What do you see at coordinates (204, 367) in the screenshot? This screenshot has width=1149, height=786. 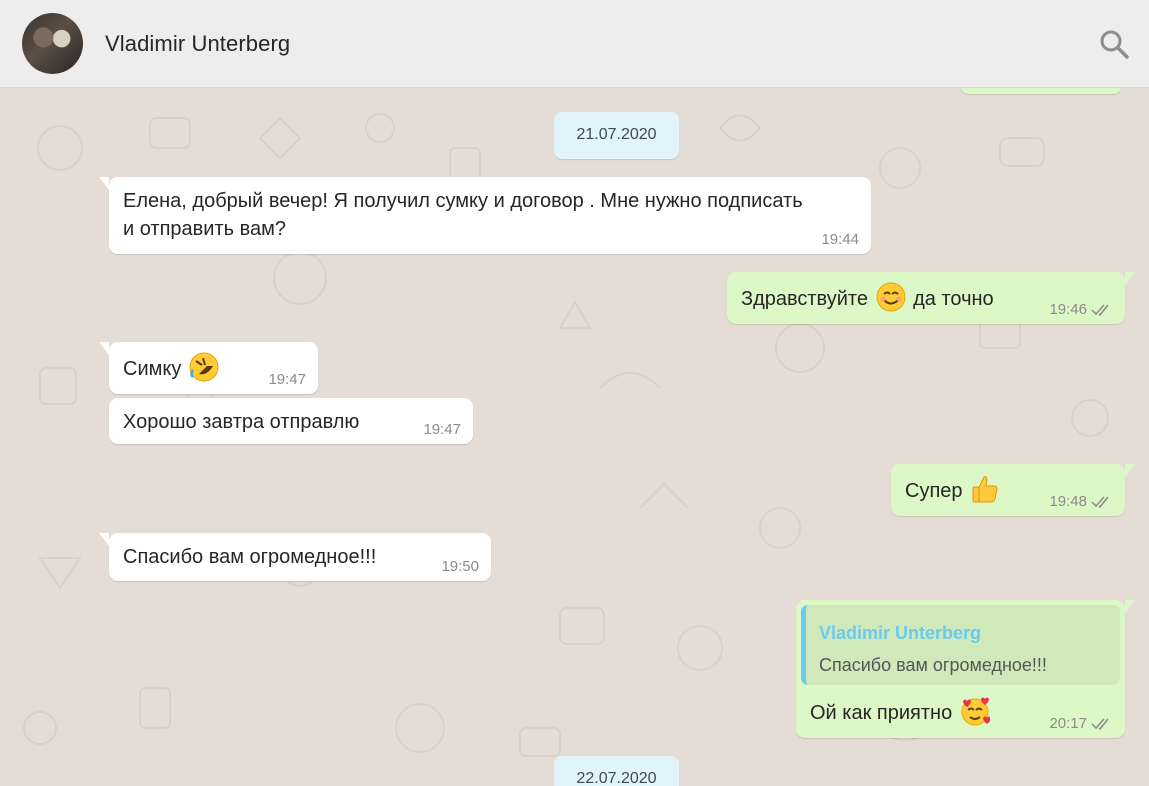 I see `rolling-on-floor-laughing-emoji` at bounding box center [204, 367].